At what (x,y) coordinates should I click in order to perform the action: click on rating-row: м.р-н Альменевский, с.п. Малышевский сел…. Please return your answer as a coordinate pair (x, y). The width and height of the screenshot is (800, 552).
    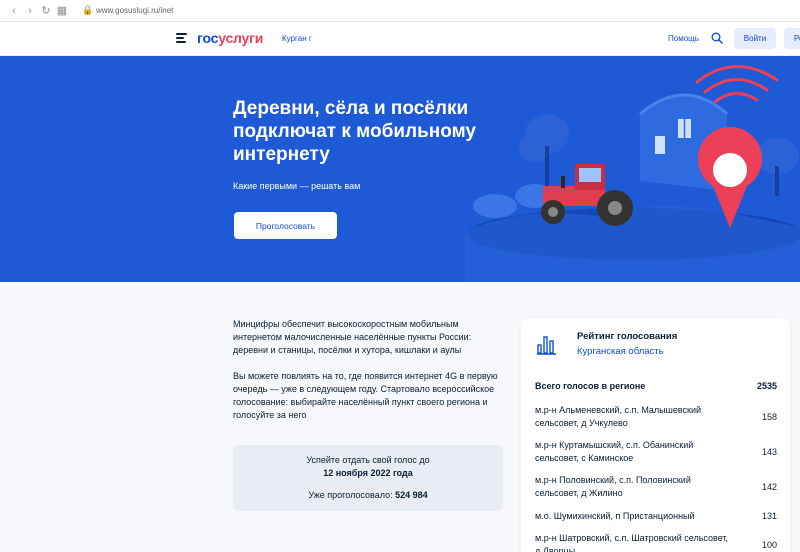
    Looking at the image, I should click on (656, 417).